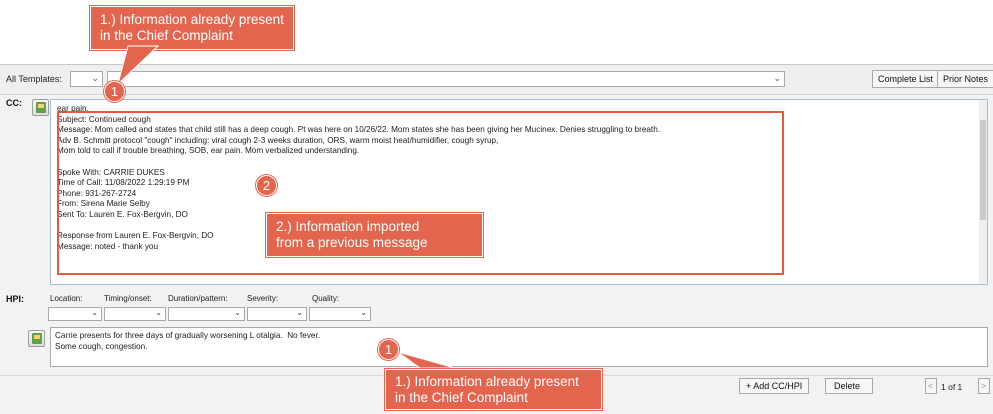 The height and width of the screenshot is (414, 993). I want to click on callout-badge-middle: 2, so click(266, 185).